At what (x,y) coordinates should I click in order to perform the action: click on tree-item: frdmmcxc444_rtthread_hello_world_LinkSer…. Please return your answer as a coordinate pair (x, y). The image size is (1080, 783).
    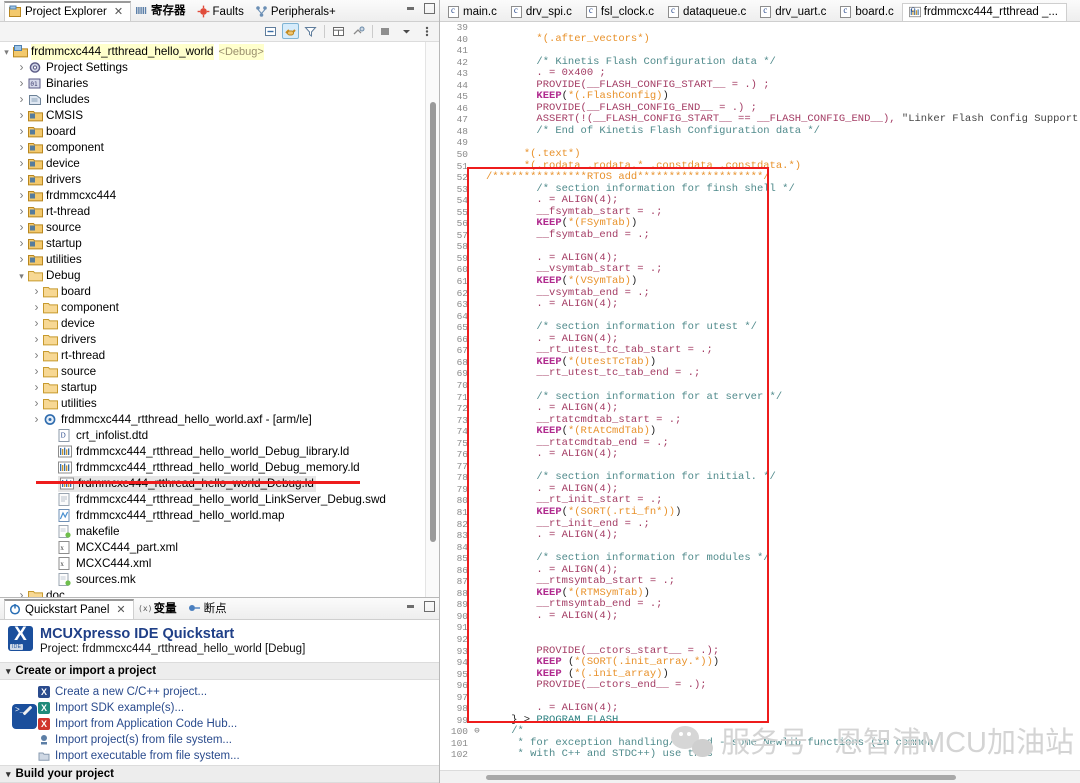
    Looking at the image, I should click on (219, 500).